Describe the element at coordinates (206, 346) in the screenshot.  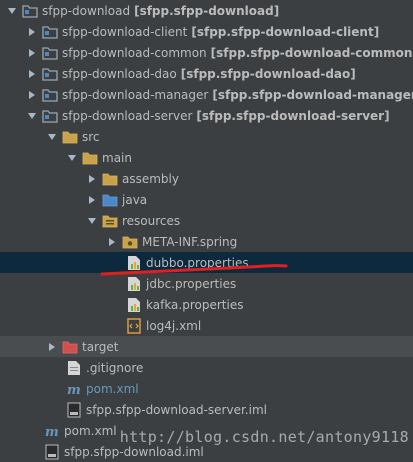
I see `tree-node-target: target` at that location.